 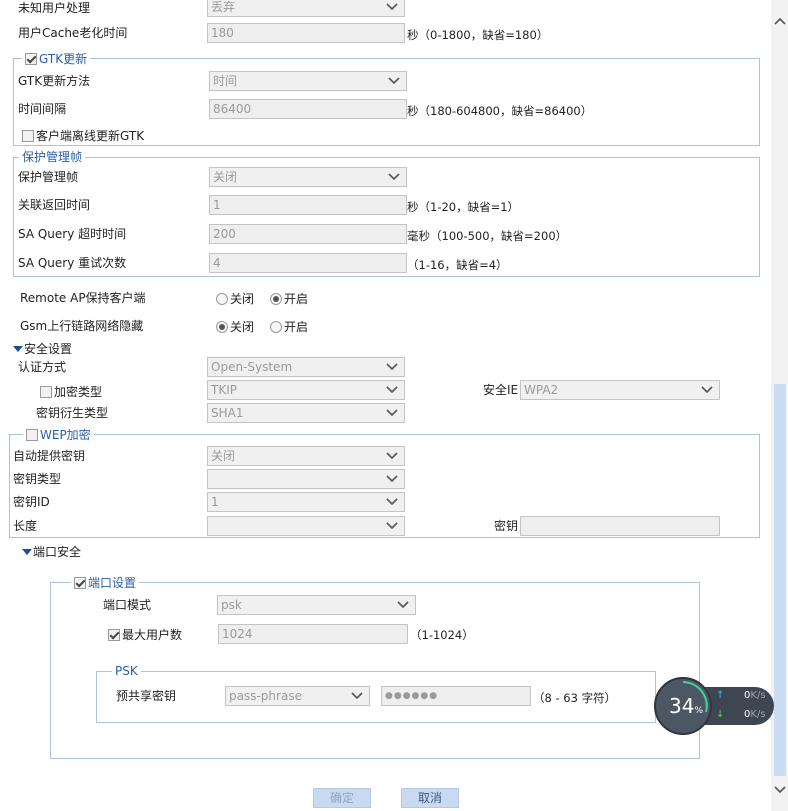 What do you see at coordinates (72, 413) in the screenshot?
I see `kdf-label: 密钥衍生类型` at bounding box center [72, 413].